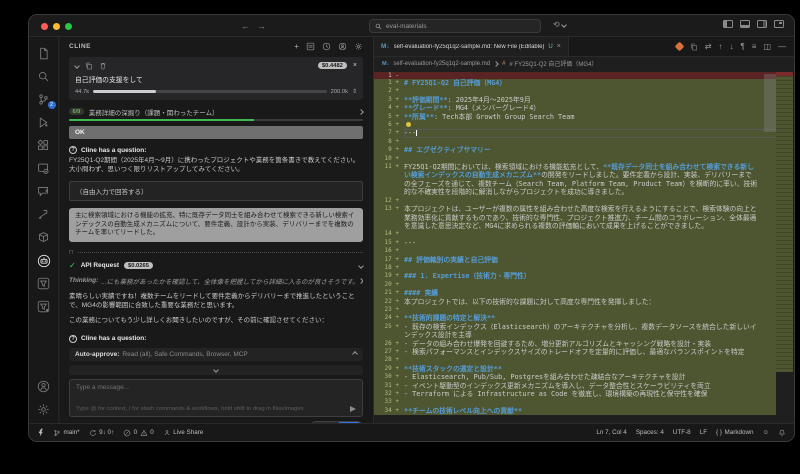 The height and width of the screenshot is (474, 800). What do you see at coordinates (44, 26) in the screenshot?
I see `close-window-button` at bounding box center [44, 26].